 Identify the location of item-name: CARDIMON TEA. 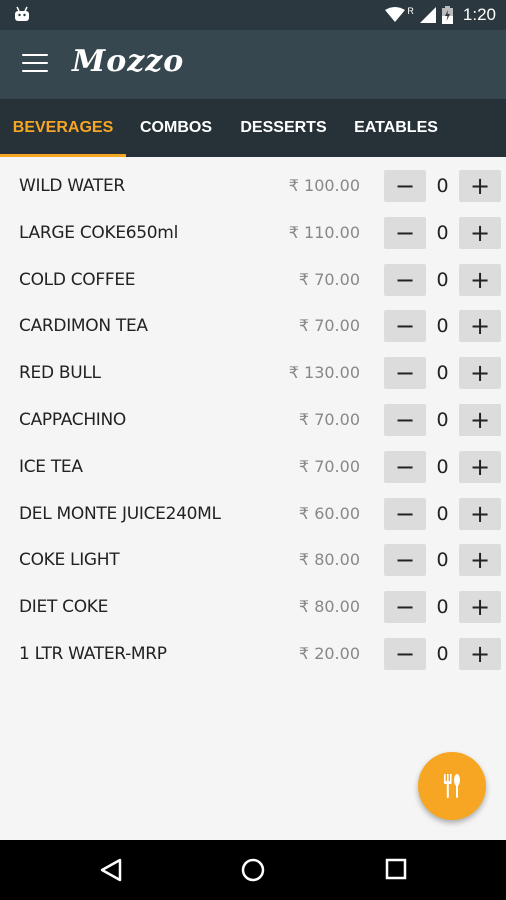
(83, 326).